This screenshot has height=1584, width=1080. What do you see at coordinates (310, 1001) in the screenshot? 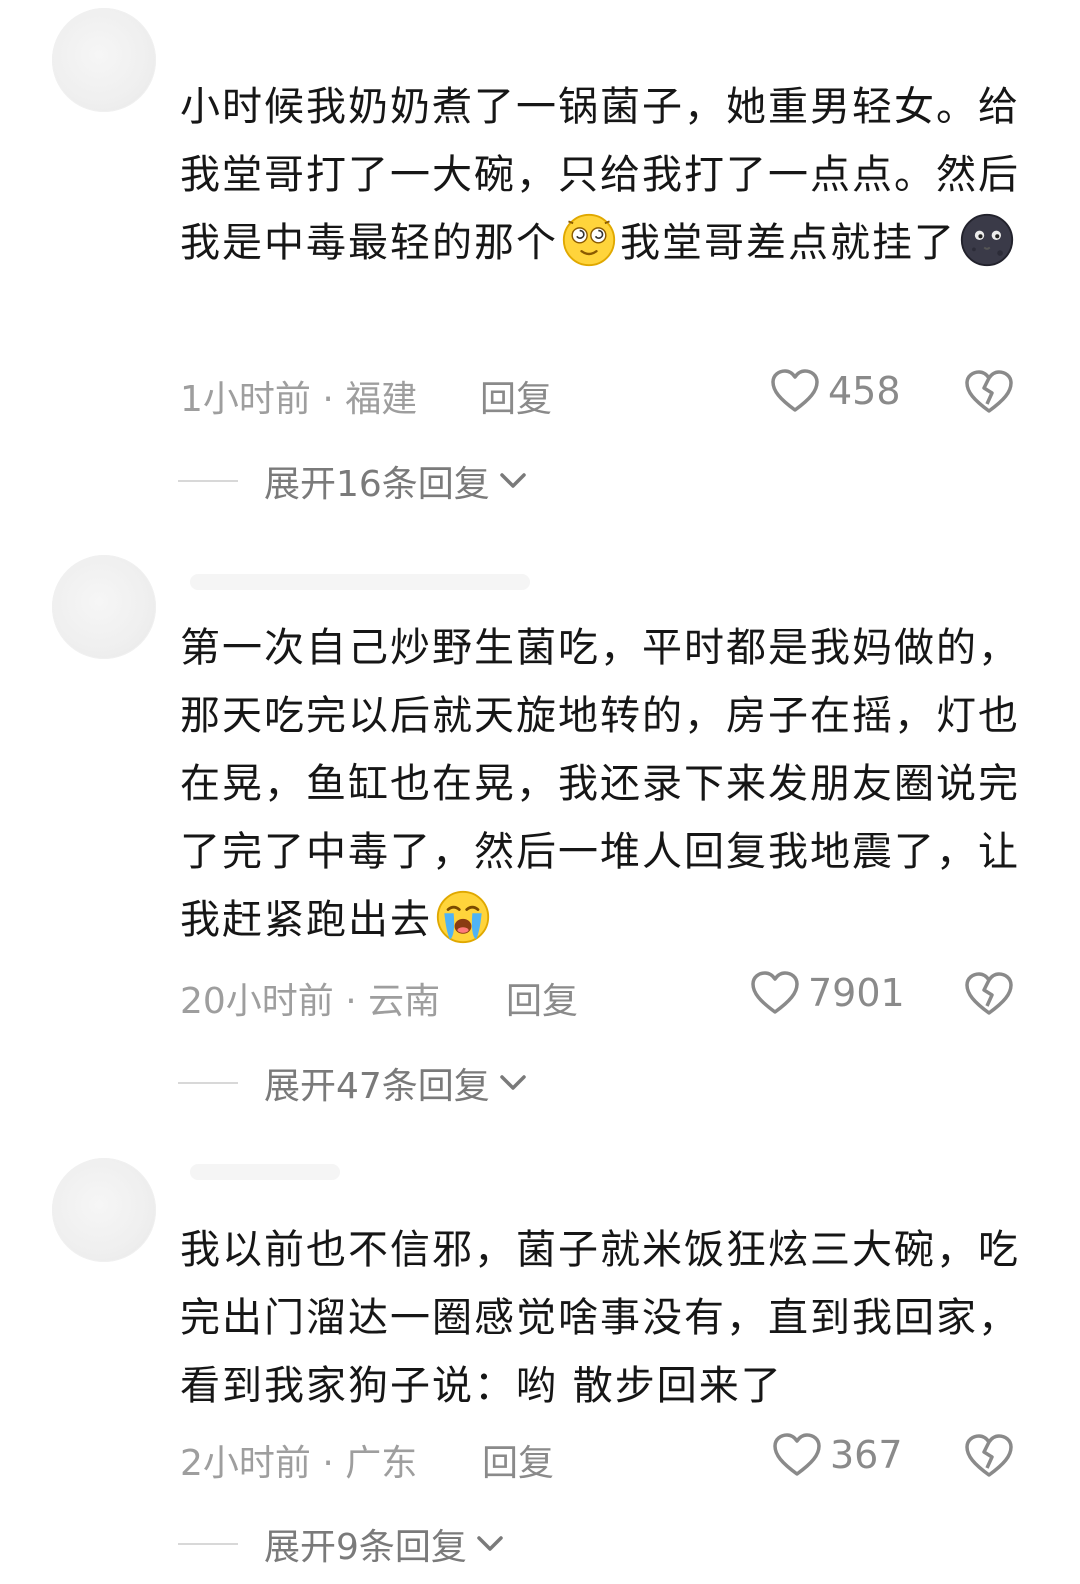
I see `comment-time-location: 20小时前 · 云南` at bounding box center [310, 1001].